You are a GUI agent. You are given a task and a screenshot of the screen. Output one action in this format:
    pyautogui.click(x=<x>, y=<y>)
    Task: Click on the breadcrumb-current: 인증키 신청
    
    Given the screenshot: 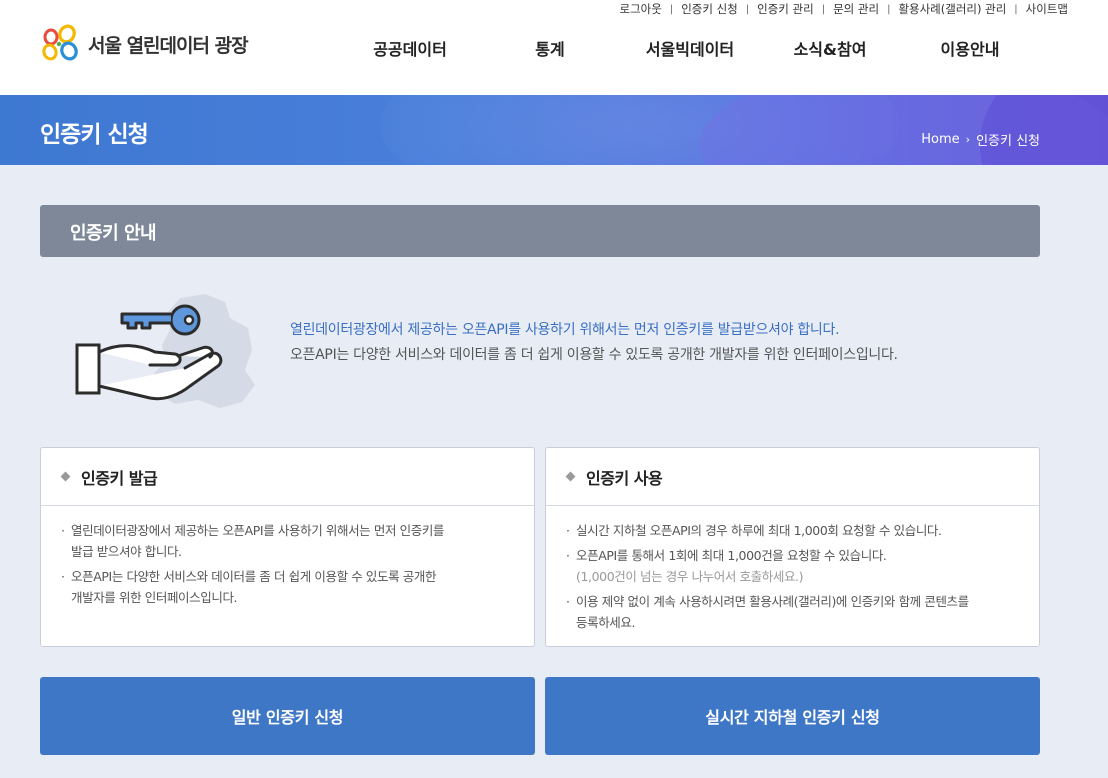 What is the action you would take?
    pyautogui.click(x=1008, y=141)
    